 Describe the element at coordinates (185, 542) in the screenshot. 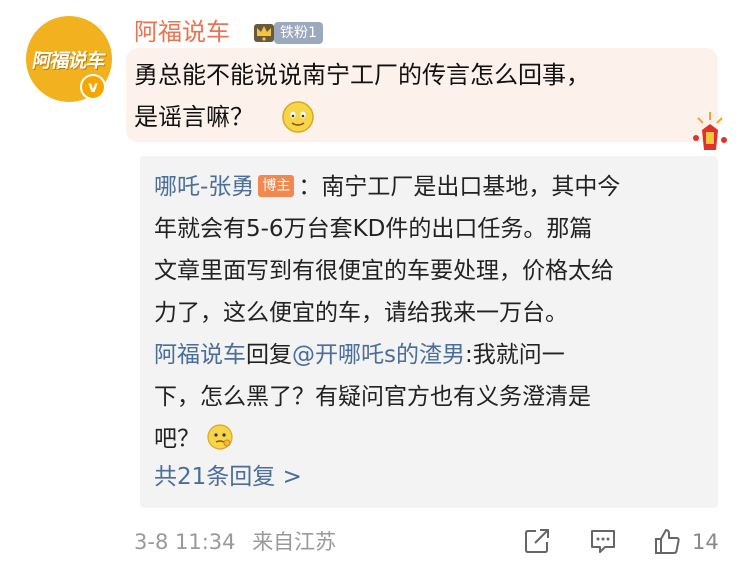

I see `comment-date: 3-8 11:34` at that location.